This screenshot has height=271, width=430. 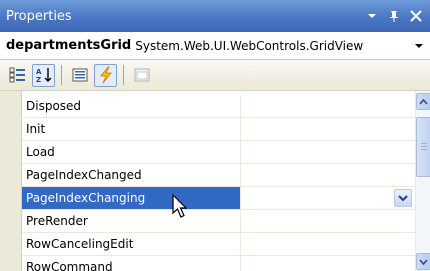 I want to click on lightning-bolt-icon, so click(x=105, y=75).